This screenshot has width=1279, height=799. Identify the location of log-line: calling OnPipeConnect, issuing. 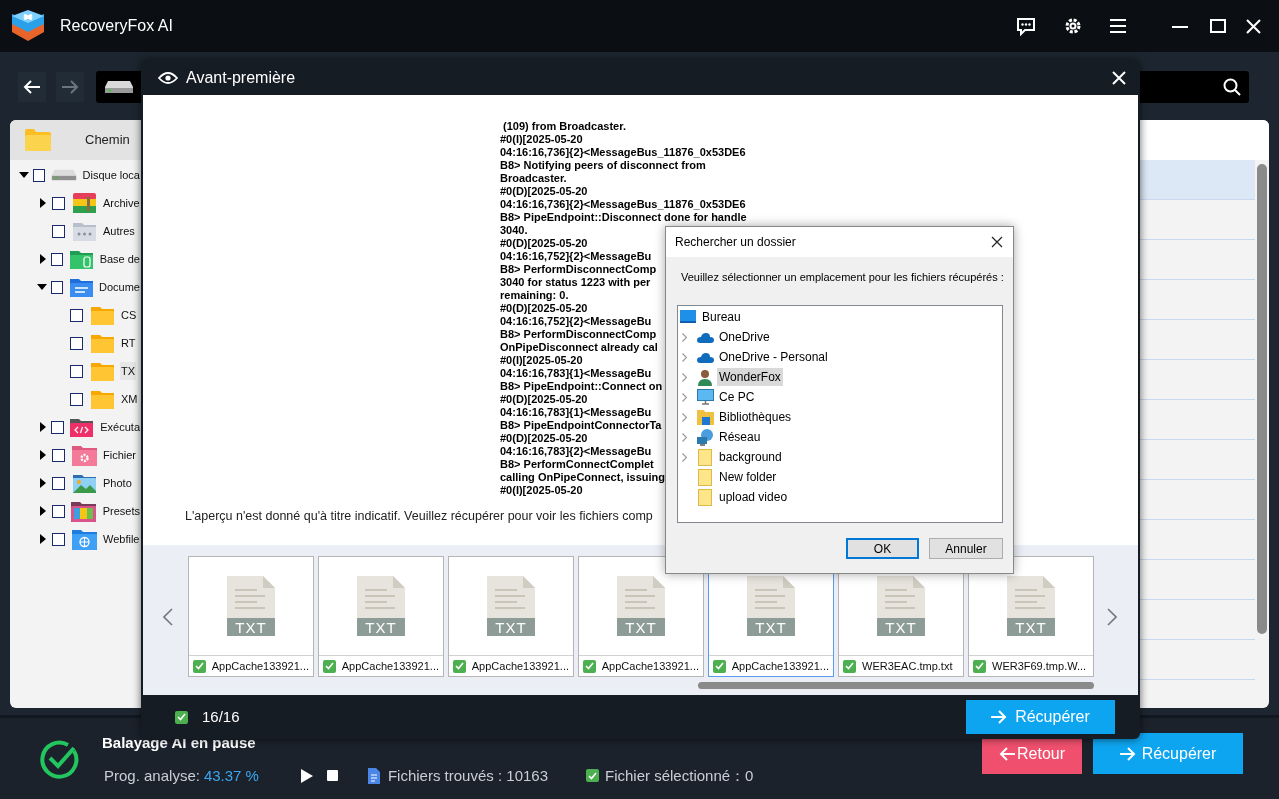
(583, 477).